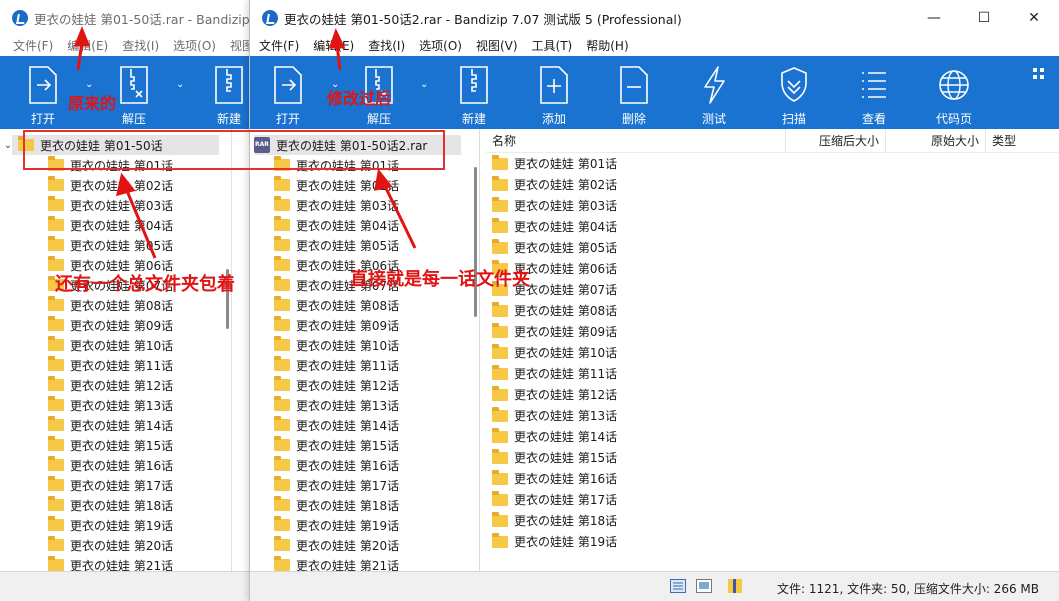 The image size is (1059, 601). I want to click on window-controls: — ☐ ✕, so click(984, 18).